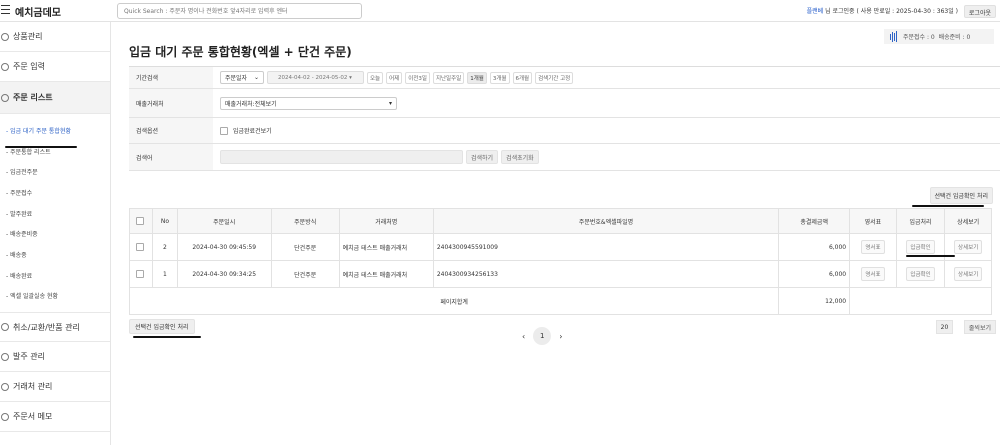 Image resolution: width=1000 pixels, height=445 pixels. I want to click on sidebar-item-products: 상품관리, so click(55, 37).